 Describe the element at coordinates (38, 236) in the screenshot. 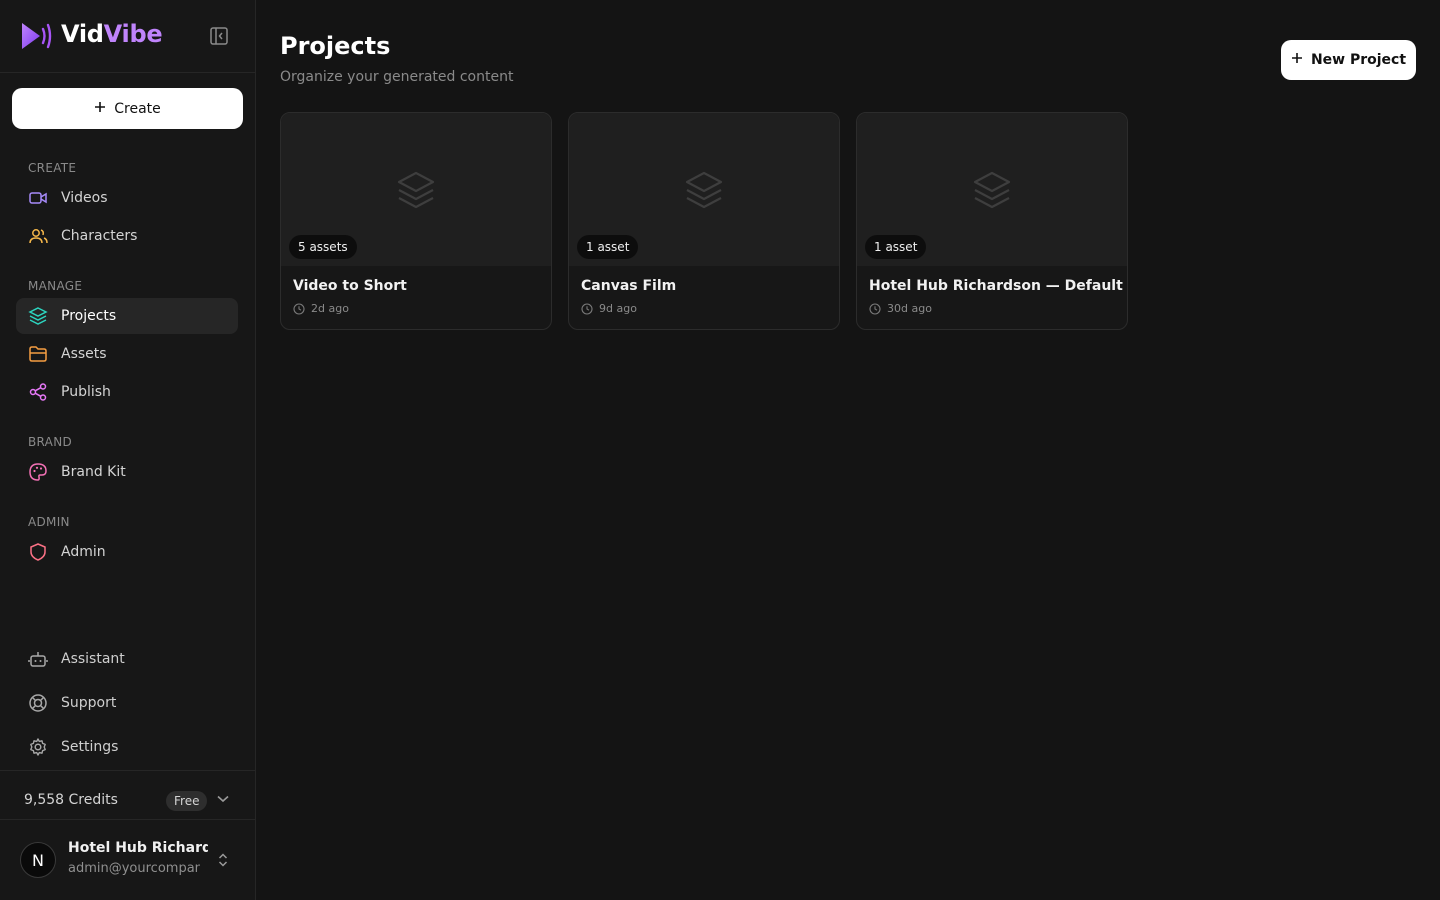

I see `users-icon` at that location.